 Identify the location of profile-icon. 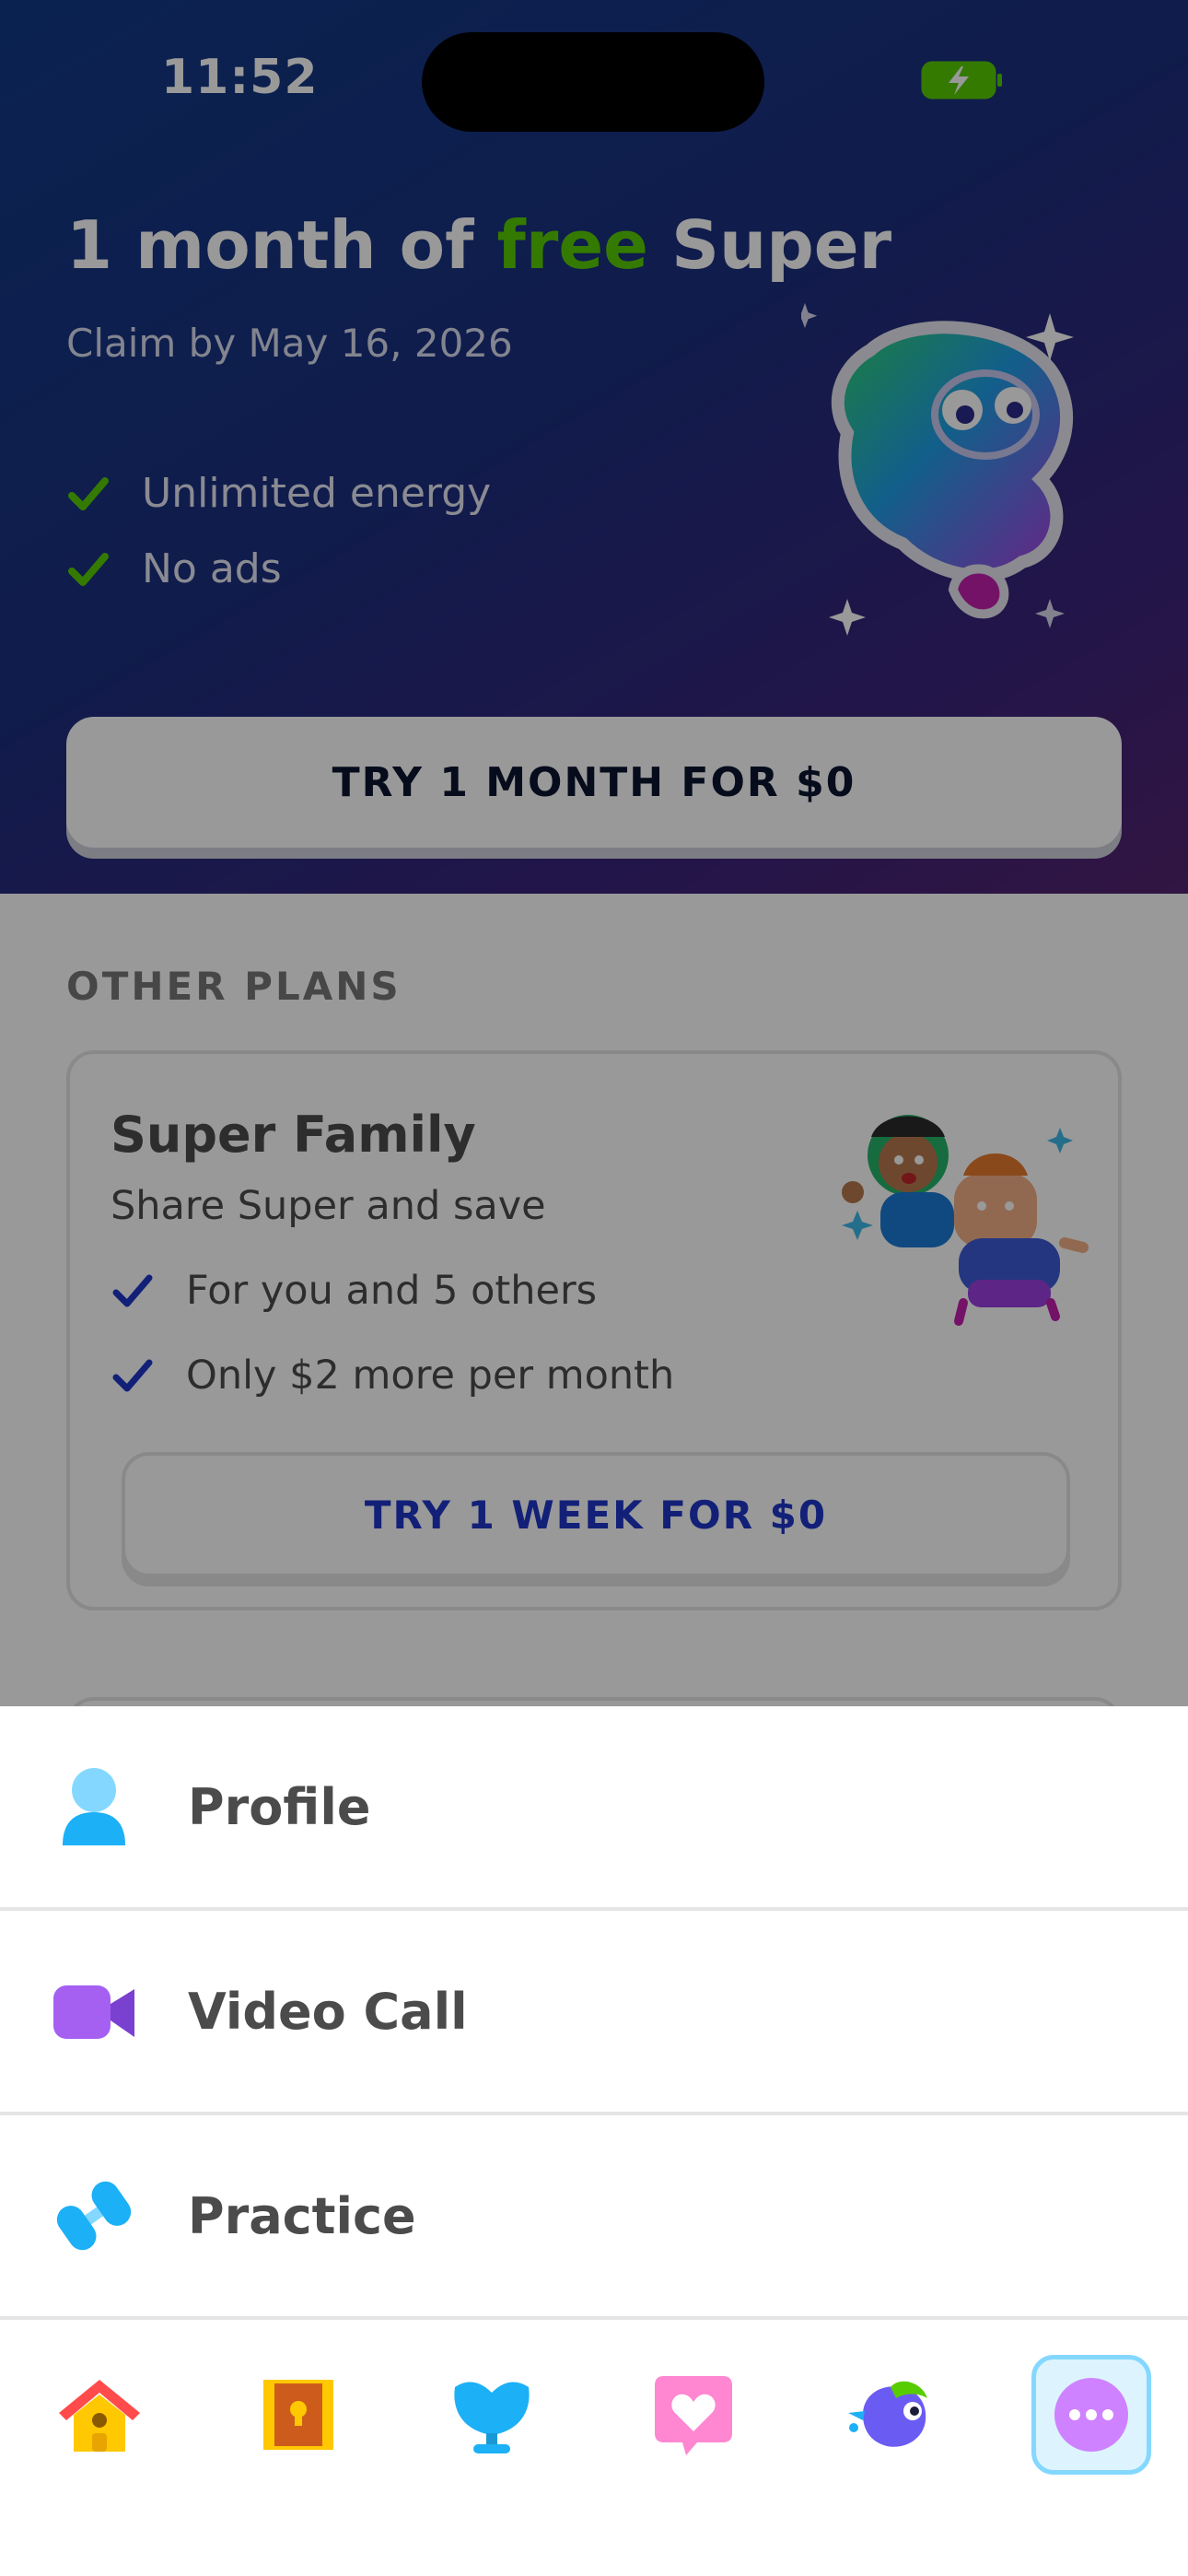
(94, 1806).